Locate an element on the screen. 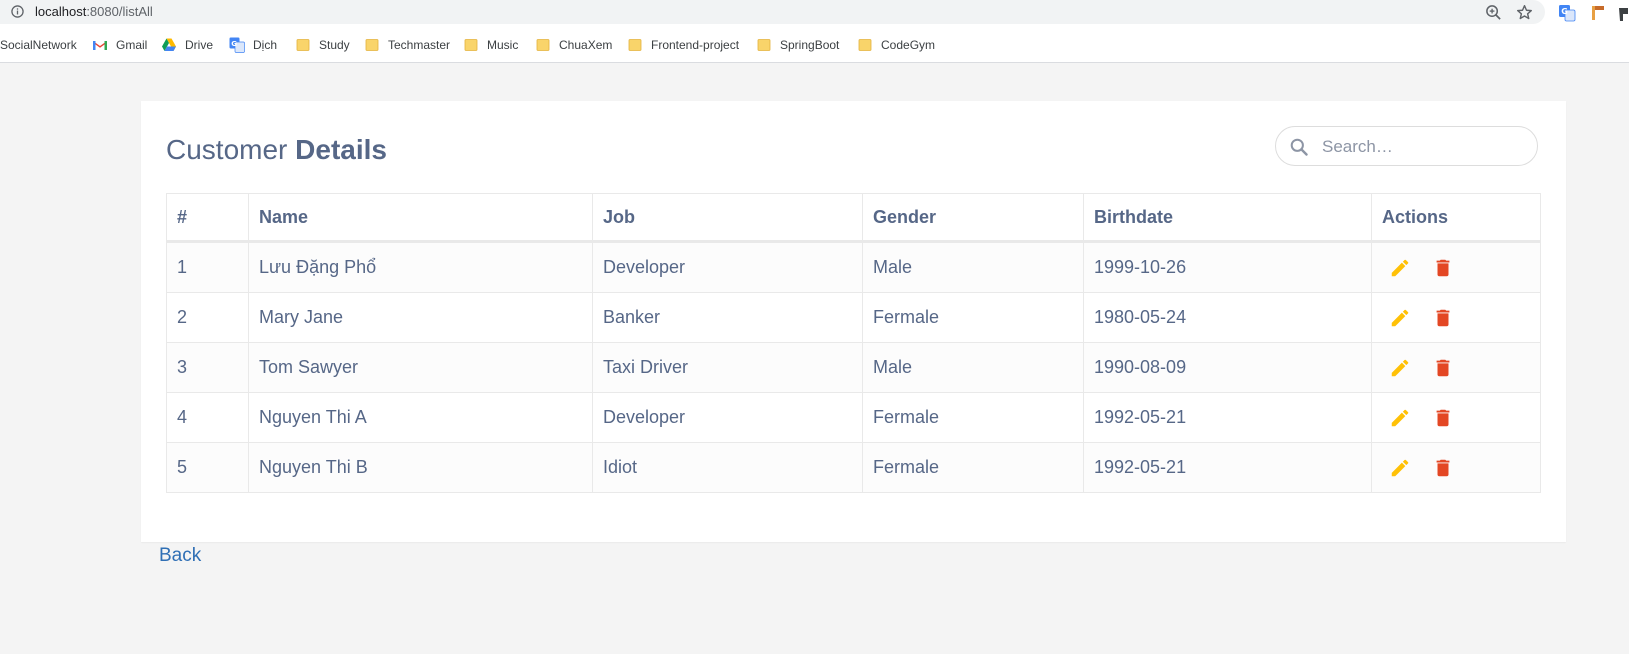  browser-address-bar: localhost:8080/listAll G is located at coordinates (814, 12).